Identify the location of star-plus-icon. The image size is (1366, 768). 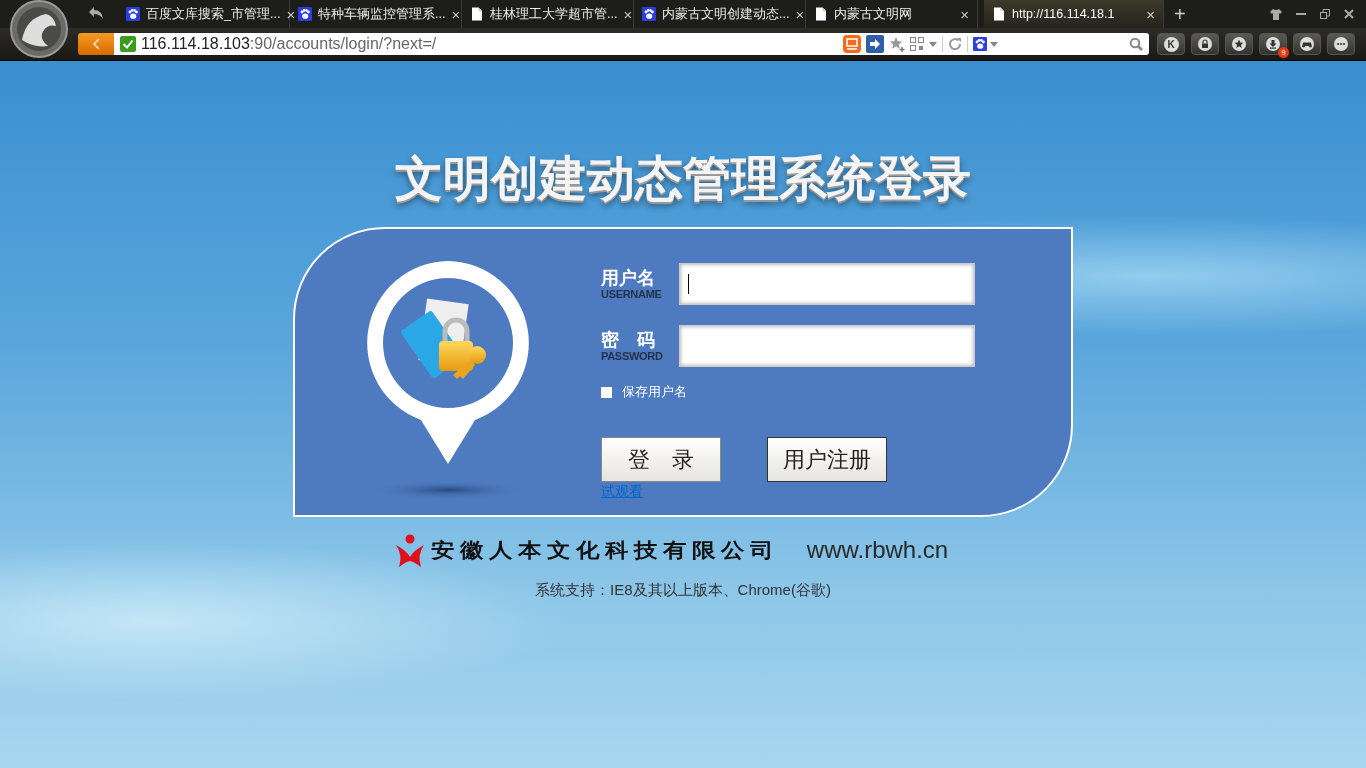
(897, 44).